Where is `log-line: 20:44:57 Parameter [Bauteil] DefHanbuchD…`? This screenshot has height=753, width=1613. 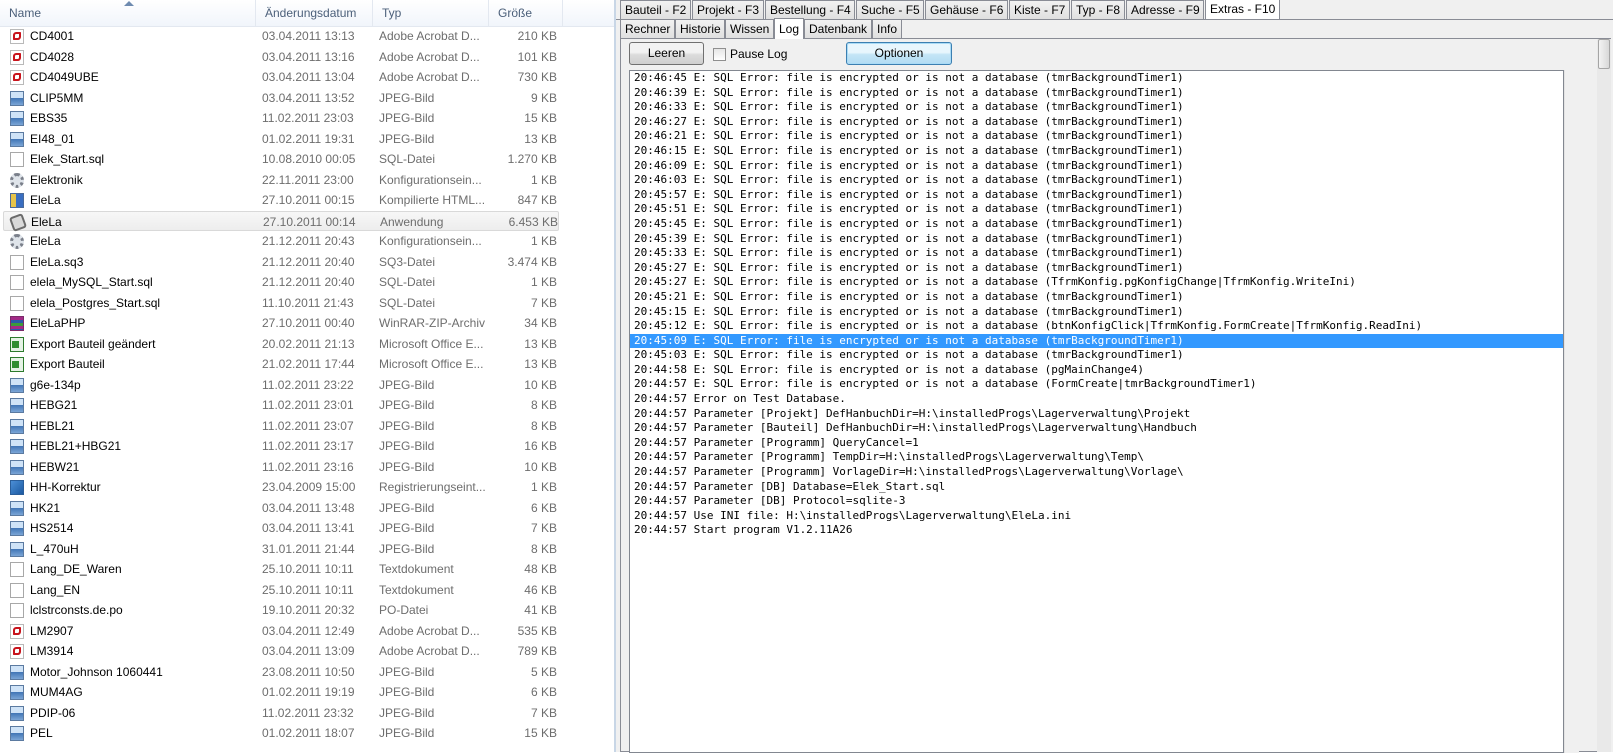 log-line: 20:44:57 Parameter [Bauteil] DefHanbuchD… is located at coordinates (1096, 428).